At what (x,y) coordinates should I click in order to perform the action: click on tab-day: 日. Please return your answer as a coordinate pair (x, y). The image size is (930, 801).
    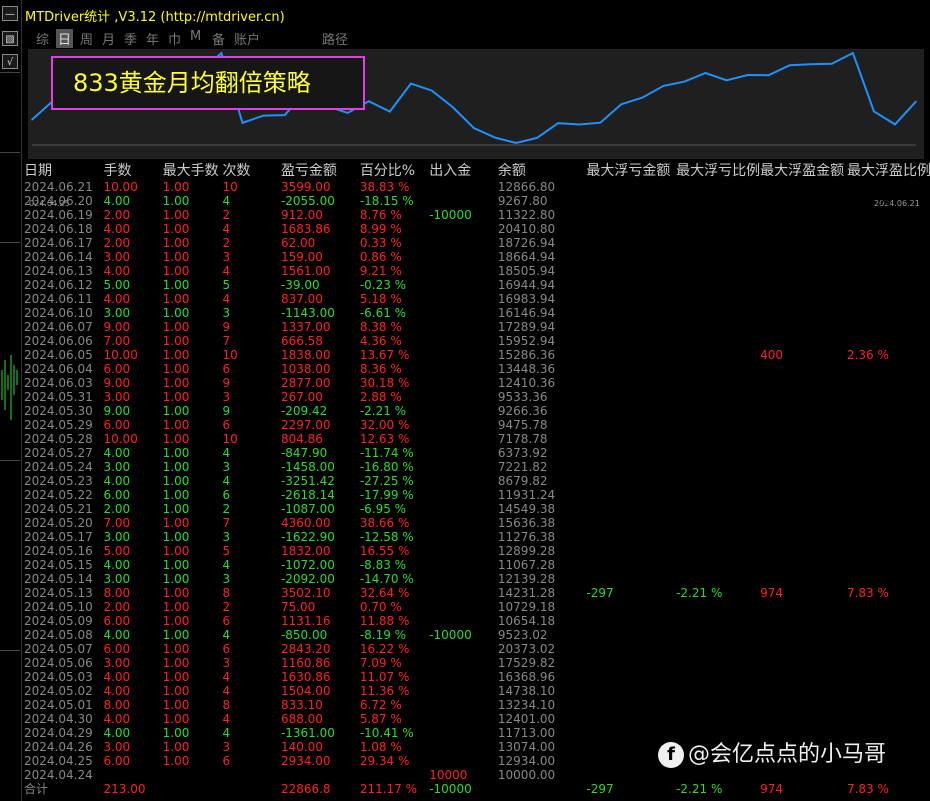
    Looking at the image, I should click on (65, 38).